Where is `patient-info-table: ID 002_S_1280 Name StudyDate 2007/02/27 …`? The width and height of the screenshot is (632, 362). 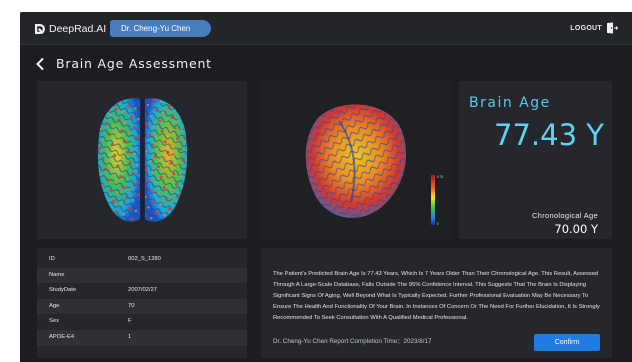 patient-info-table: ID 002_S_1280 Name StudyDate 2007/02/27 … is located at coordinates (142, 303).